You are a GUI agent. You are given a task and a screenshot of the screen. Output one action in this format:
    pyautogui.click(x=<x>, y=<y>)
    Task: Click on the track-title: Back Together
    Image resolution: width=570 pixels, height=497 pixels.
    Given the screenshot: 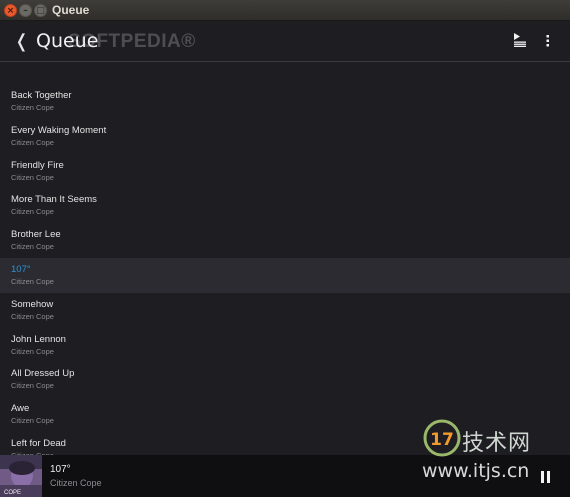 What is the action you would take?
    pyautogui.click(x=41, y=95)
    